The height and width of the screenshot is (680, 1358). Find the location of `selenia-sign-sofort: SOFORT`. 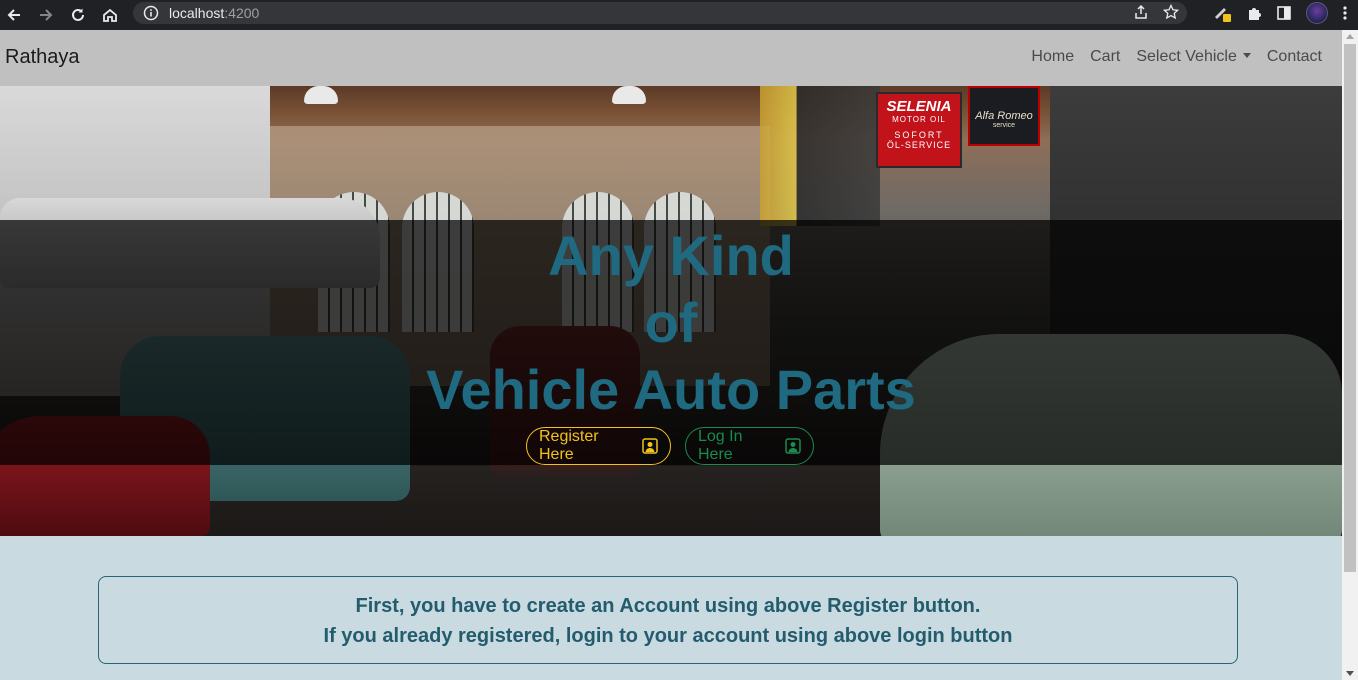

selenia-sign-sofort: SOFORT is located at coordinates (919, 135).